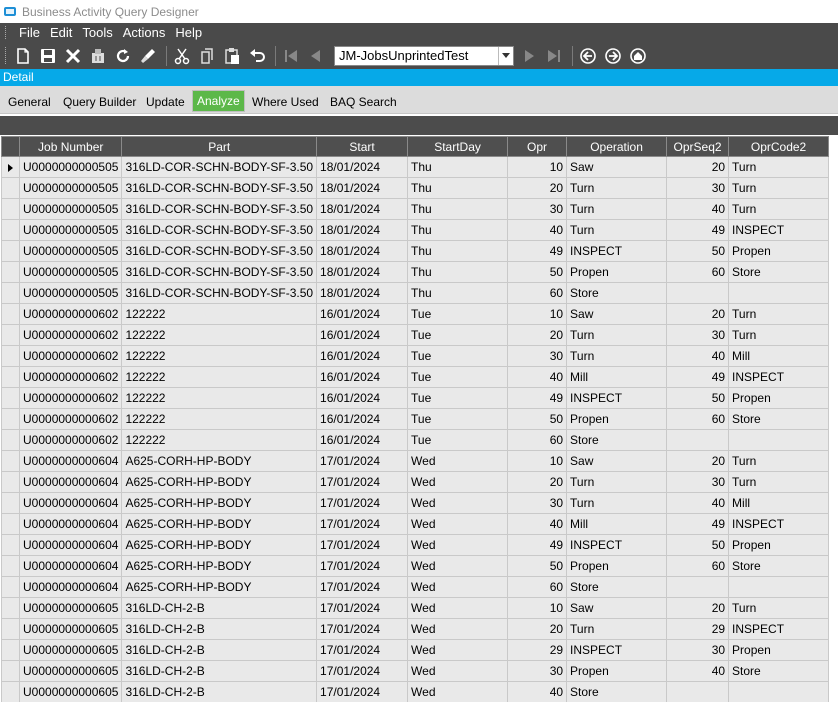 This screenshot has height=718, width=838. What do you see at coordinates (363, 102) in the screenshot?
I see `tab-baq-search: BAQ Search` at bounding box center [363, 102].